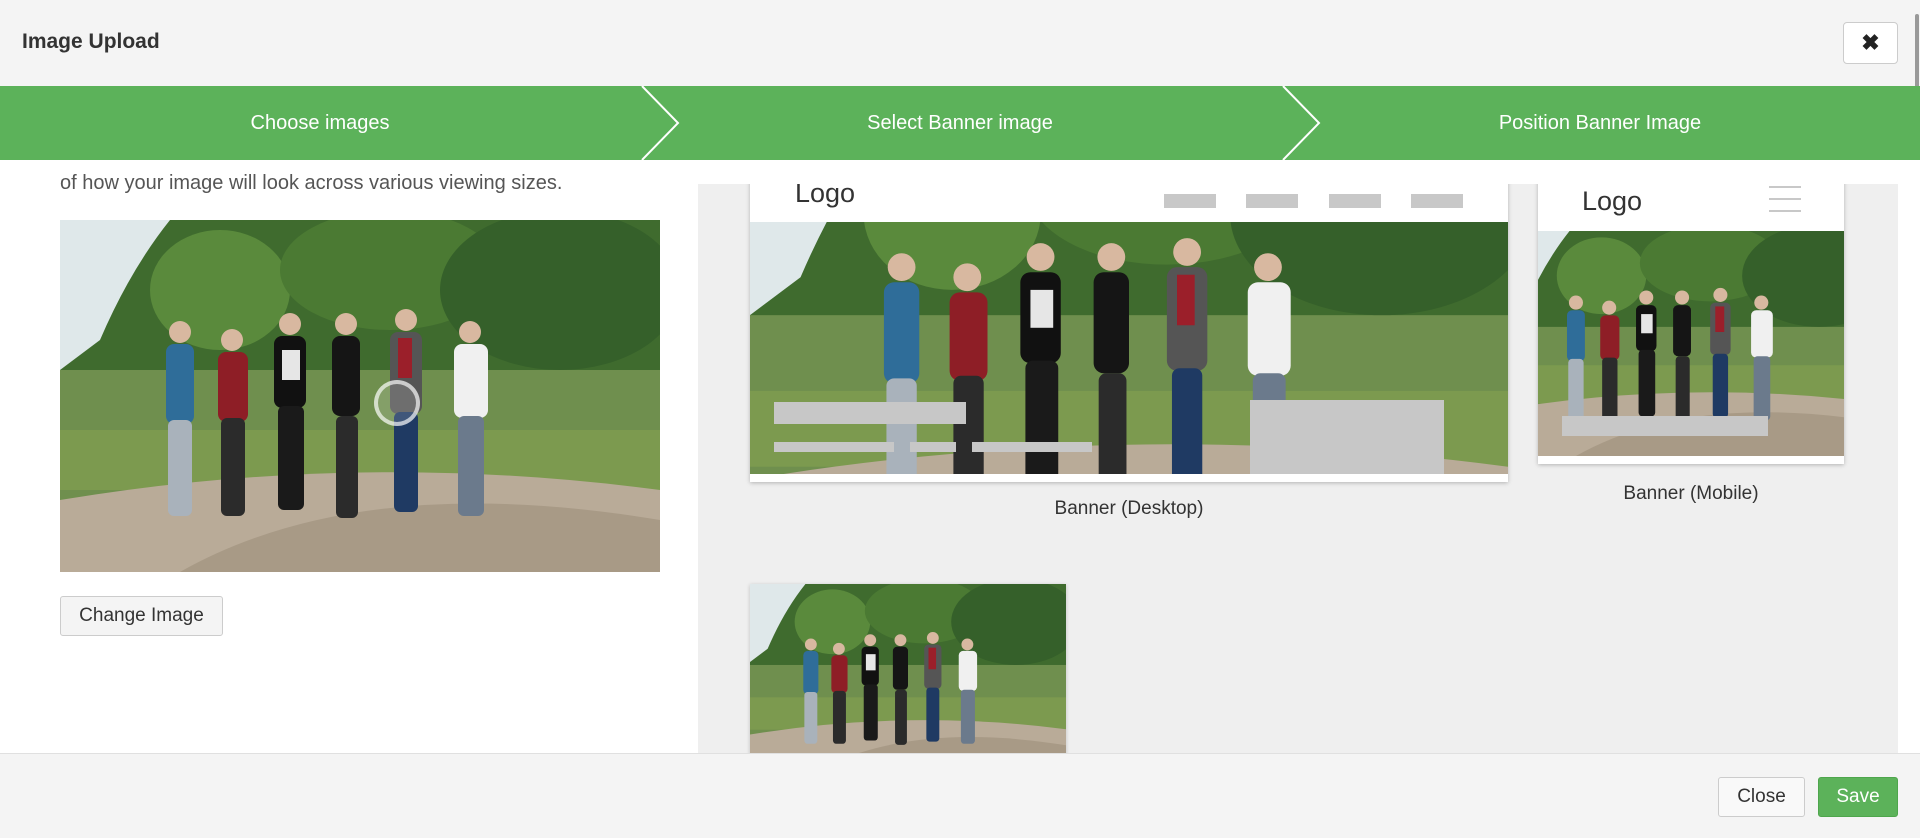 The image size is (1920, 838). I want to click on step-select-banner: Select Banner image, so click(960, 123).